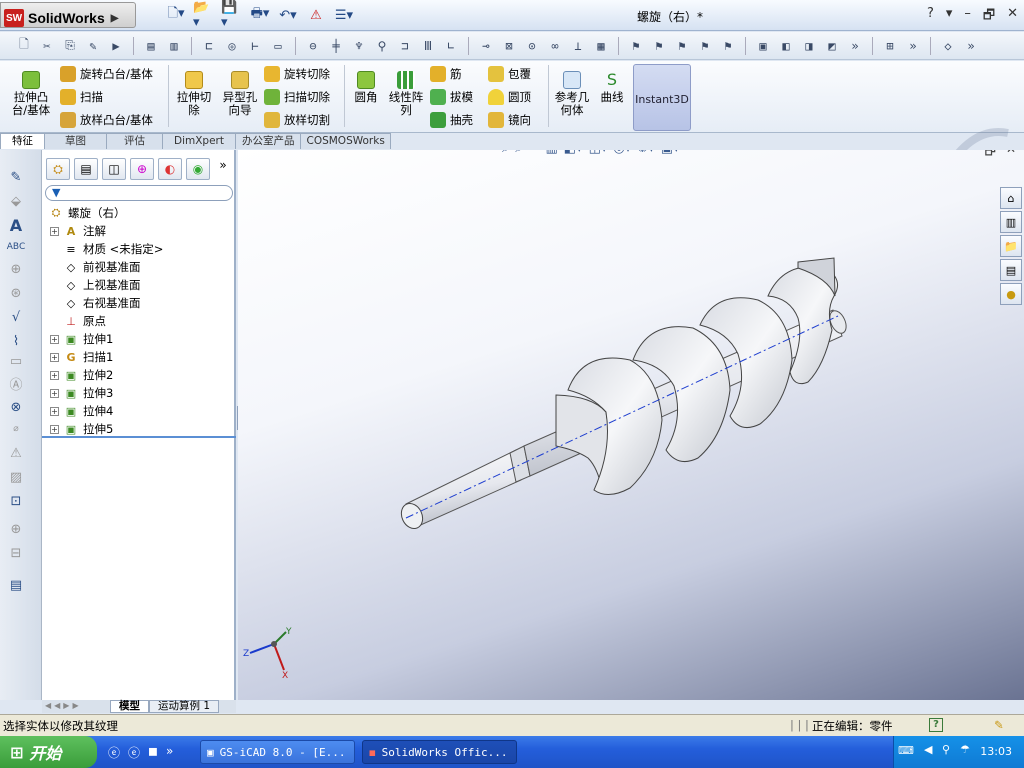 Image resolution: width=1024 pixels, height=768 pixels. What do you see at coordinates (47, 46) in the screenshot?
I see `cut-icon: ✂` at bounding box center [47, 46].